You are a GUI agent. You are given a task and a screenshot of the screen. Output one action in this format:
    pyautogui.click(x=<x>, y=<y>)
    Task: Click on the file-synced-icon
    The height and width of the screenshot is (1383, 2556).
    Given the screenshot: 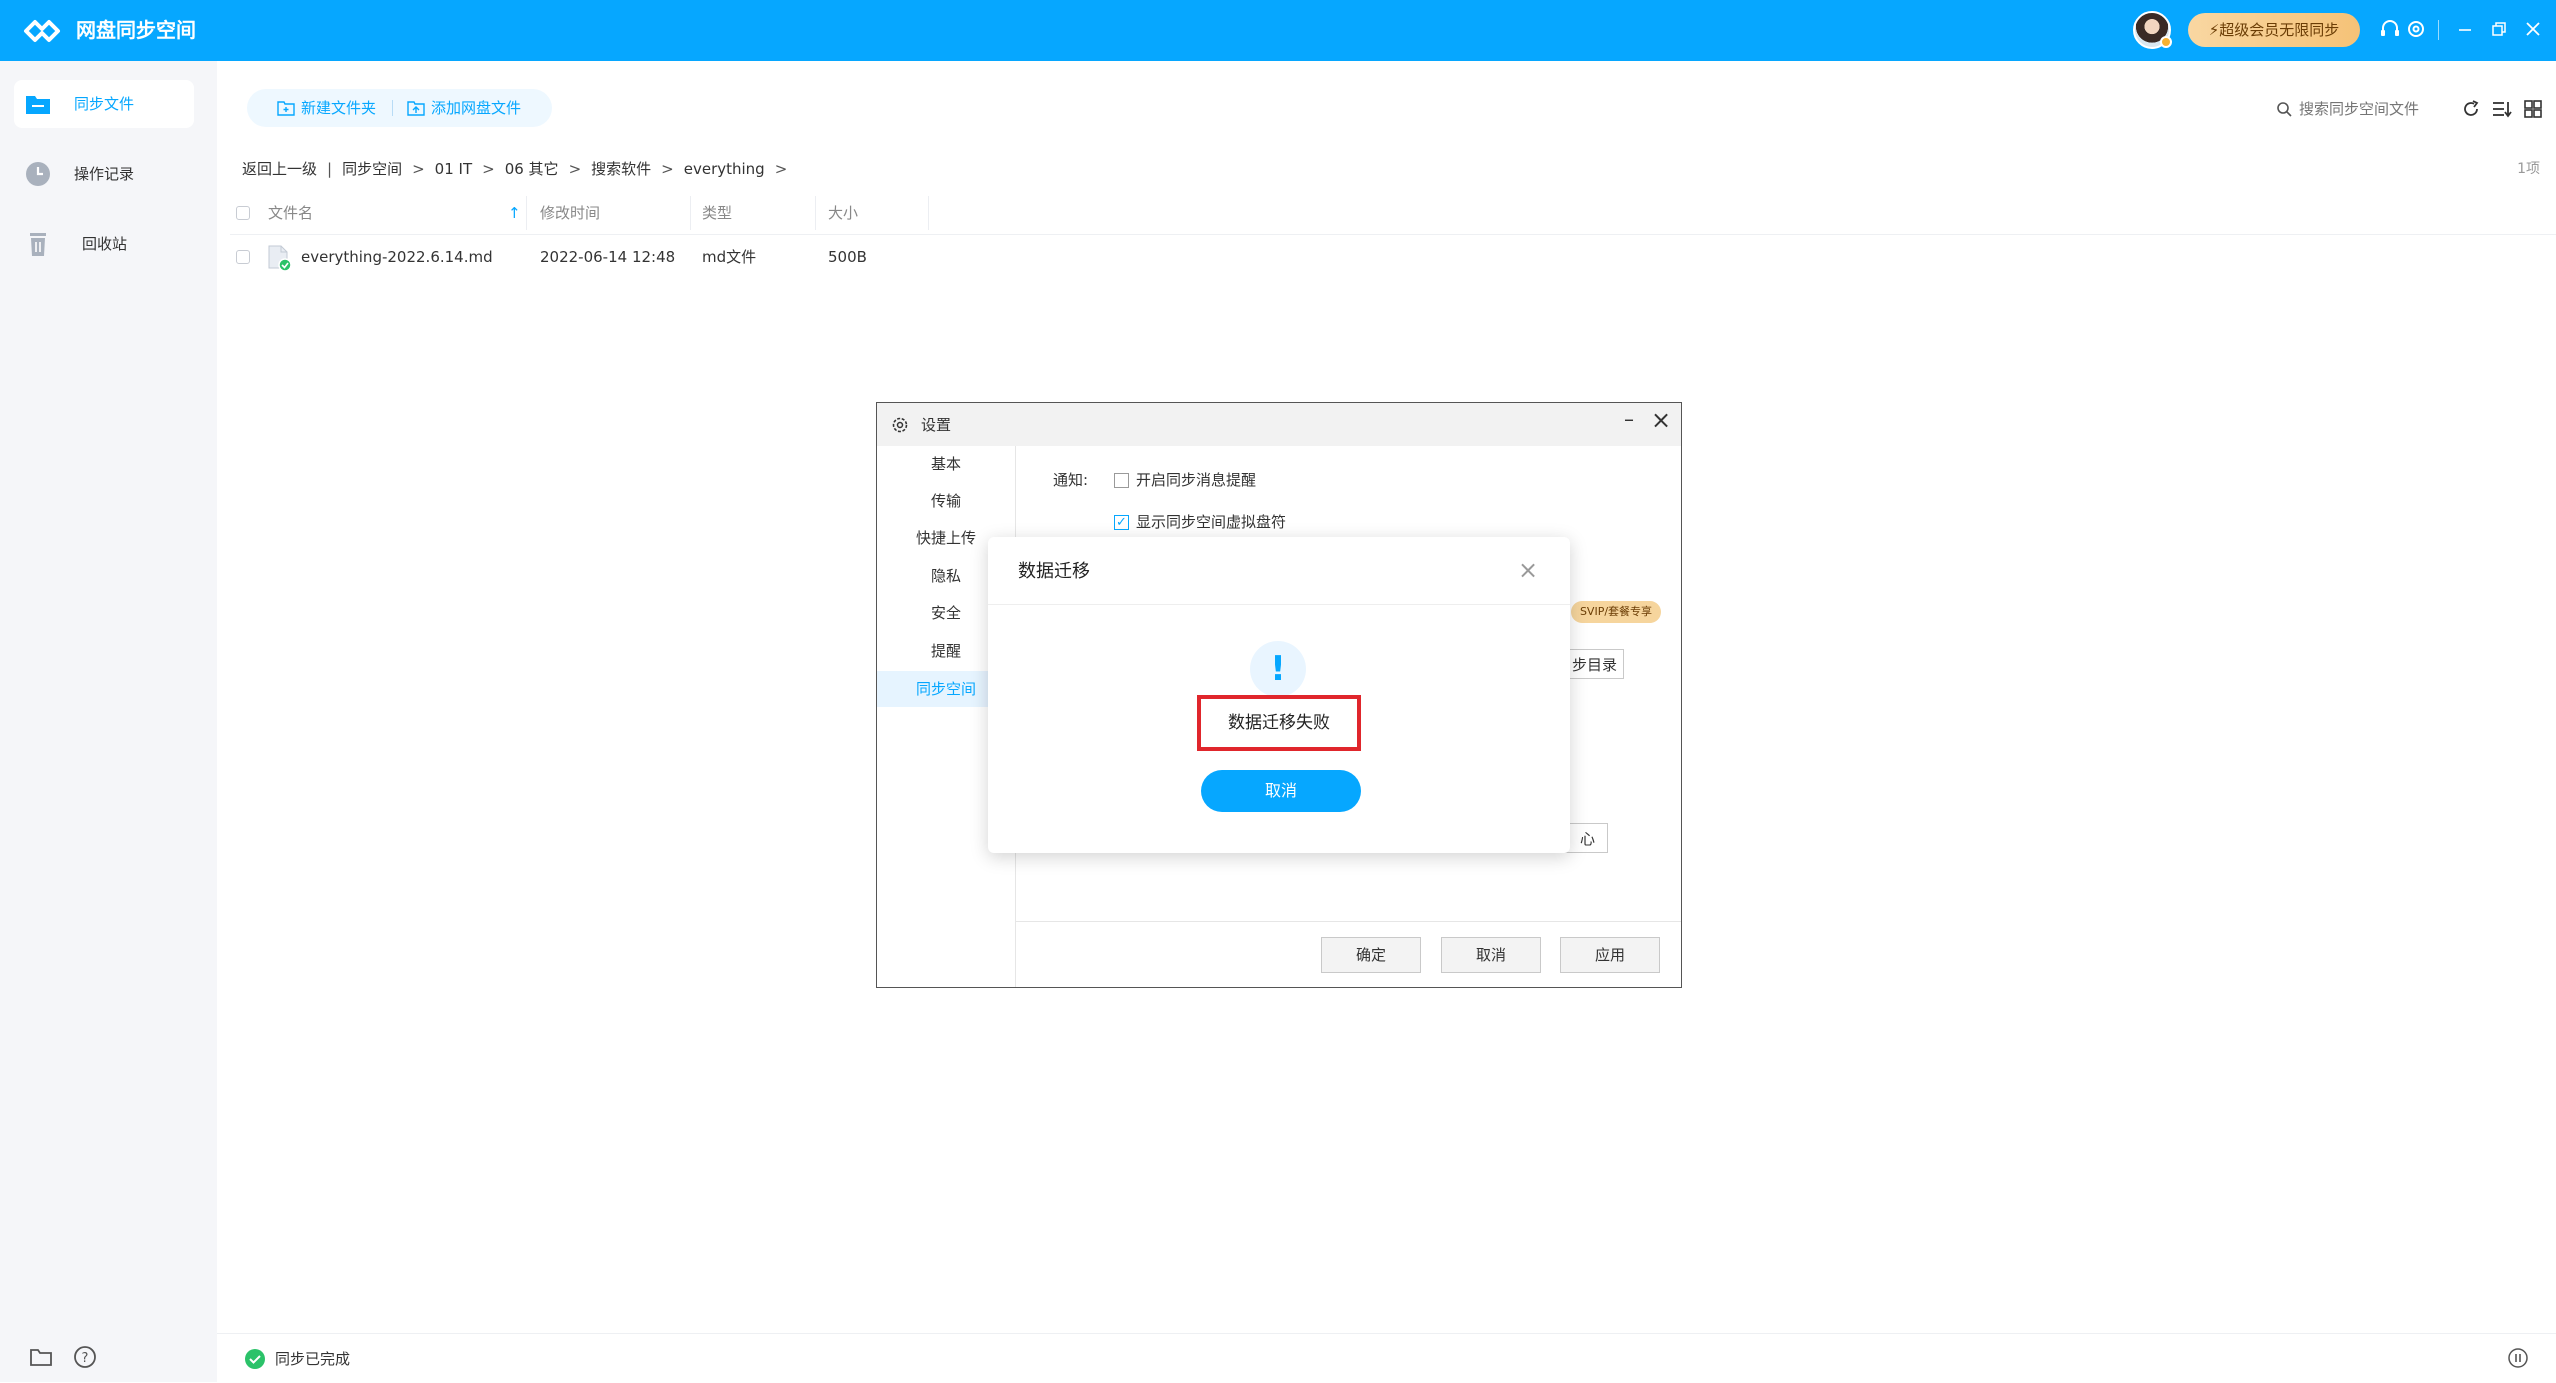 What is the action you would take?
    pyautogui.click(x=280, y=258)
    